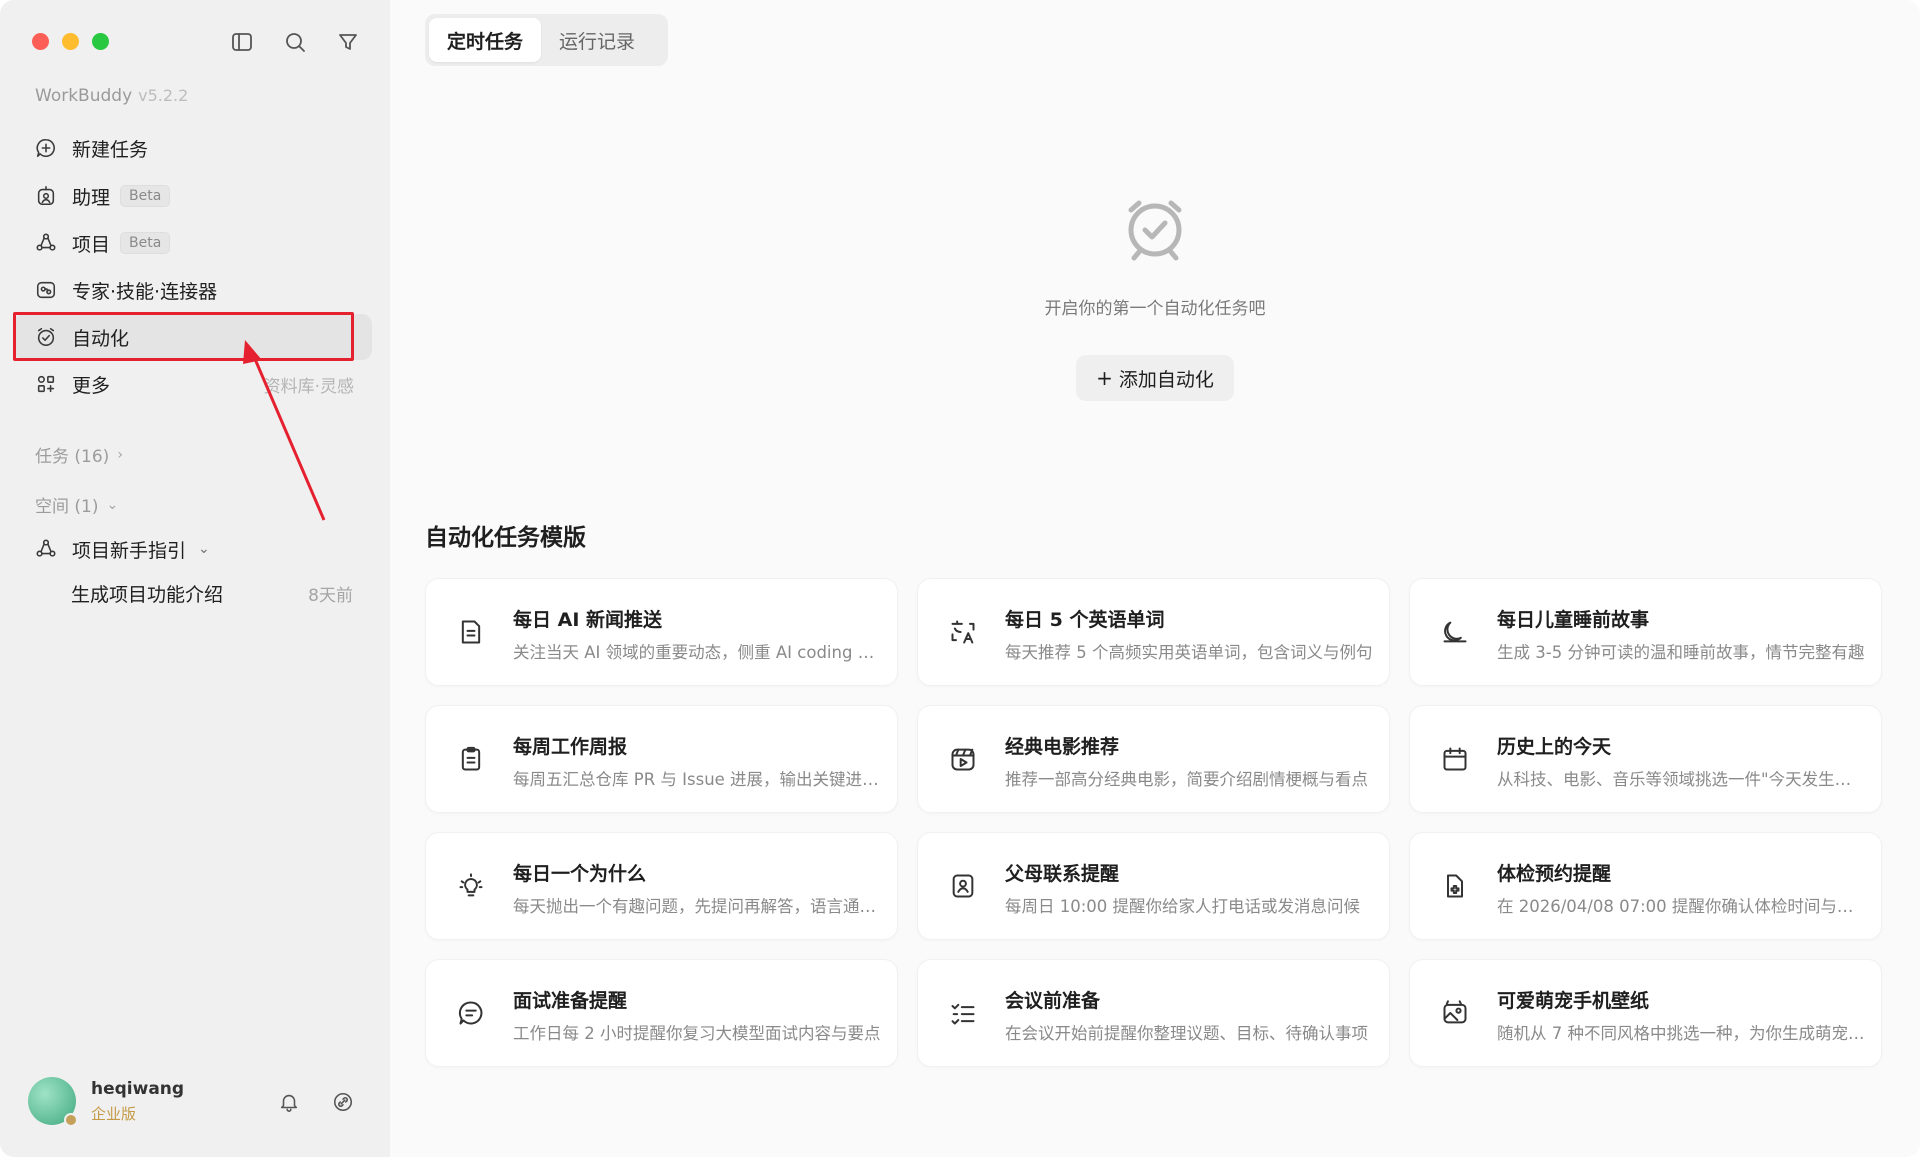  Describe the element at coordinates (698, 906) in the screenshot. I see `template-desc: 每天抛出一个有趣问题，先提问再解答，语言通俗易懂` at that location.